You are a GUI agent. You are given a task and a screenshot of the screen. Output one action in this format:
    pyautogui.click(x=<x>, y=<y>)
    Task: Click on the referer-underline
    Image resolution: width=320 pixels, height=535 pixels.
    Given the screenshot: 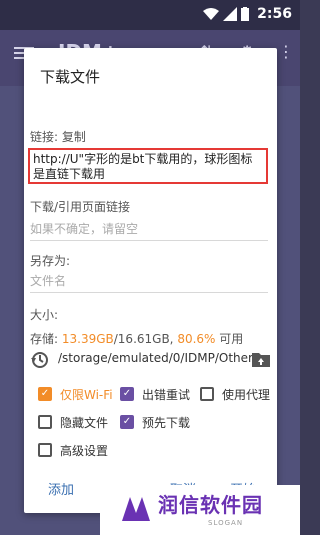 What is the action you would take?
    pyautogui.click(x=149, y=240)
    